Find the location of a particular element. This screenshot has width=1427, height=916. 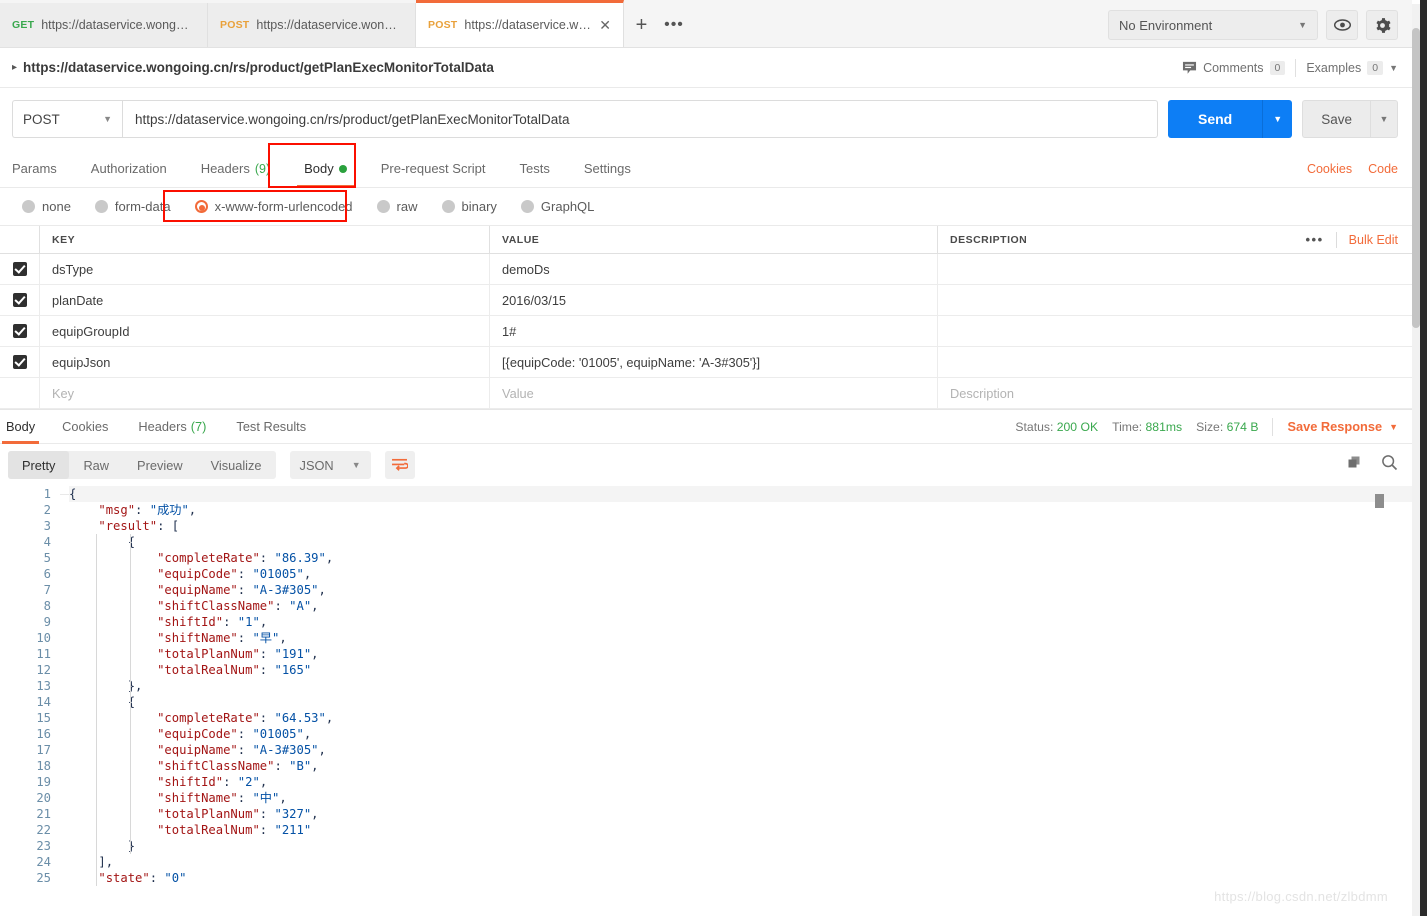

row-key: planDate is located at coordinates (265, 300).